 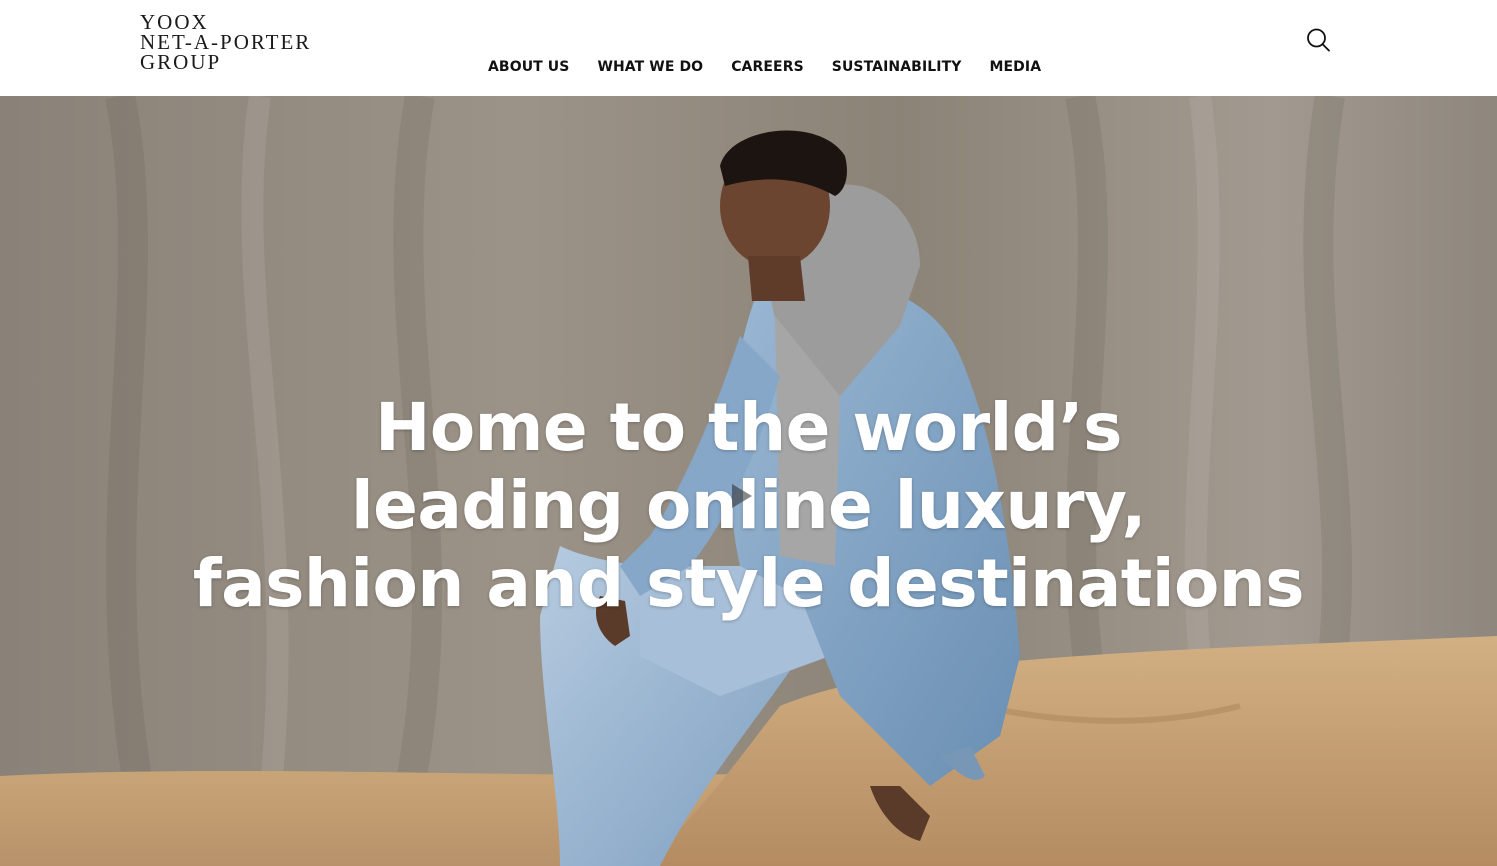 What do you see at coordinates (1015, 67) in the screenshot?
I see `nav-item-media: MEDIA` at bounding box center [1015, 67].